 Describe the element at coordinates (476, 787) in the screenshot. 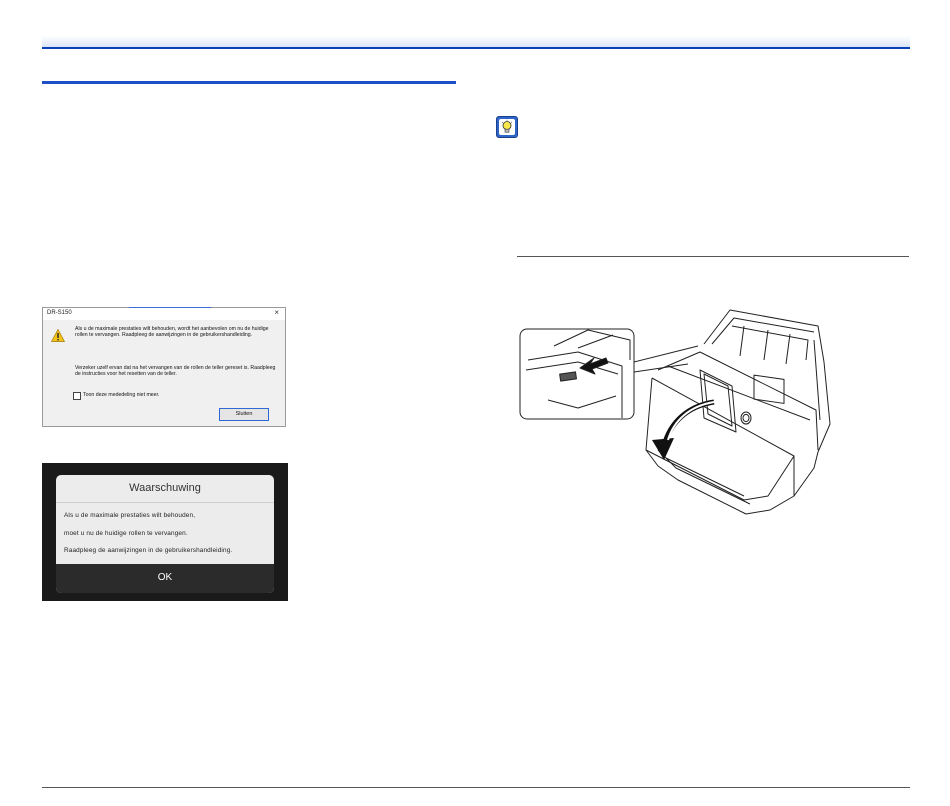

I see `footer-rule` at that location.